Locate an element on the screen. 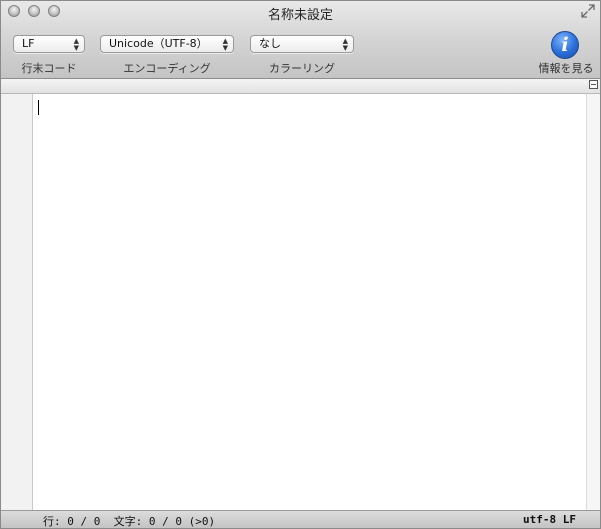 This screenshot has height=529, width=601. coloring-label: カラーリング is located at coordinates (302, 68).